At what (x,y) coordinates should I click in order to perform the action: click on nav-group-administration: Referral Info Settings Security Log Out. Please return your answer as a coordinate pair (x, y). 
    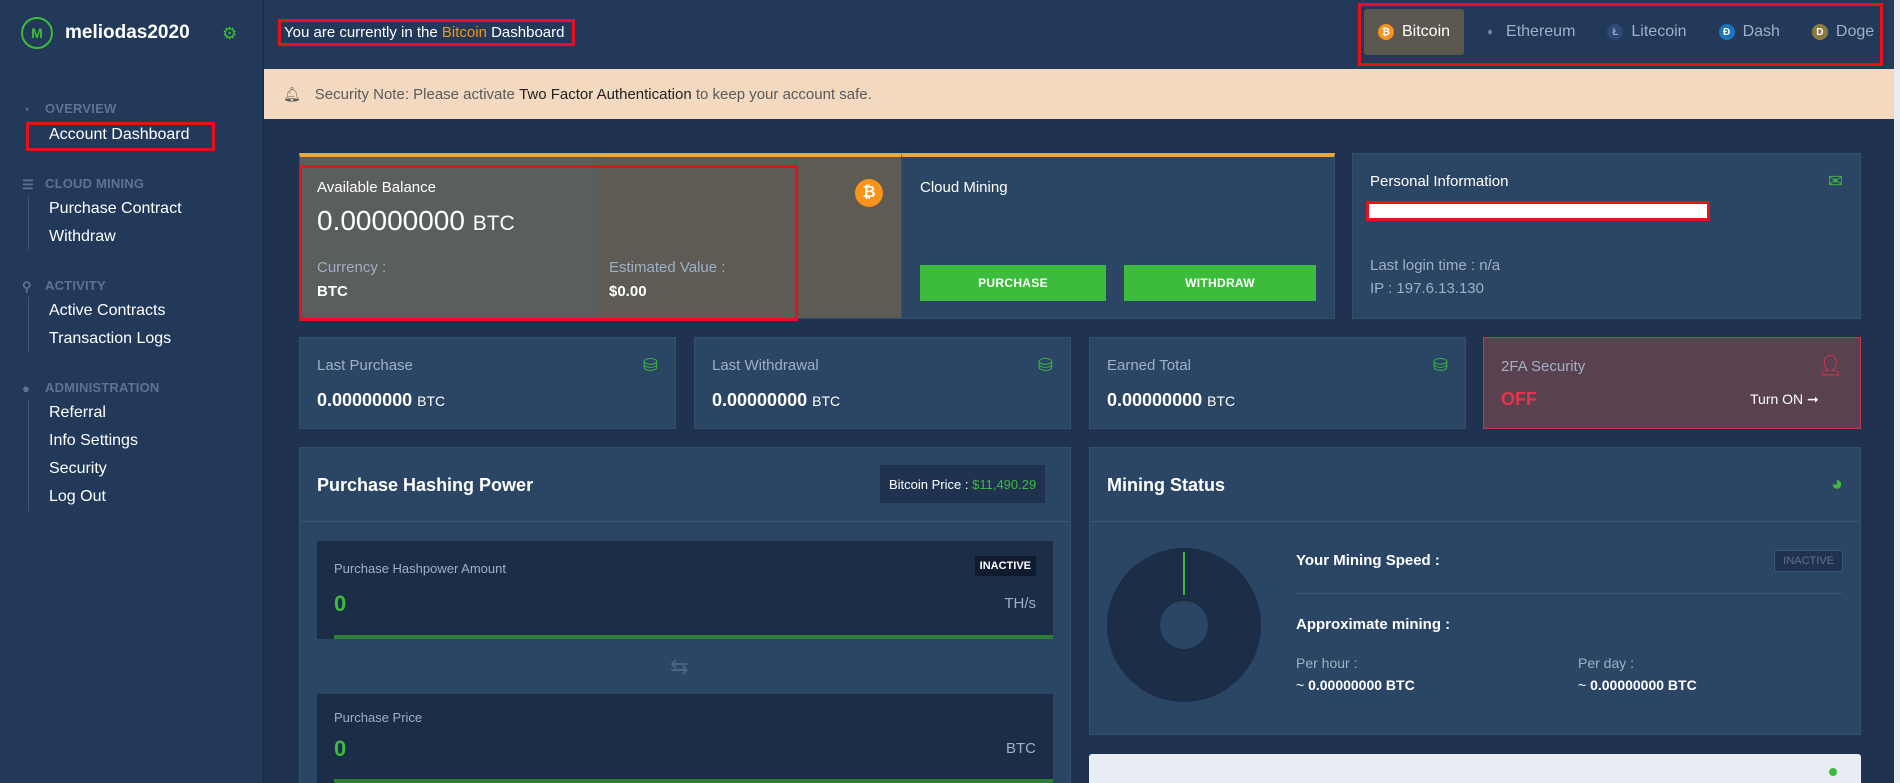
    Looking at the image, I should click on (83, 455).